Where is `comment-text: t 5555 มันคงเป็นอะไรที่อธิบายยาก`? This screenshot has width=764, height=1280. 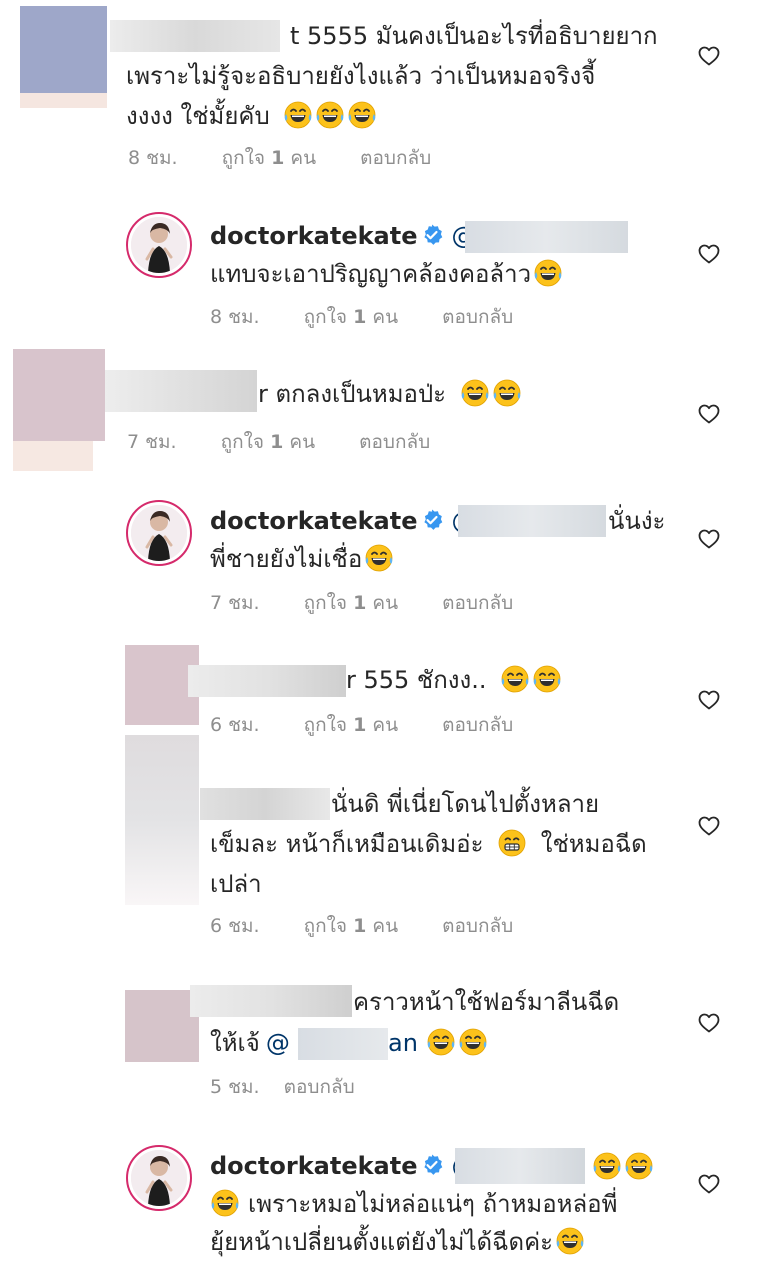 comment-text: t 5555 มันคงเป็นอะไรที่อธิบายยาก is located at coordinates (474, 36).